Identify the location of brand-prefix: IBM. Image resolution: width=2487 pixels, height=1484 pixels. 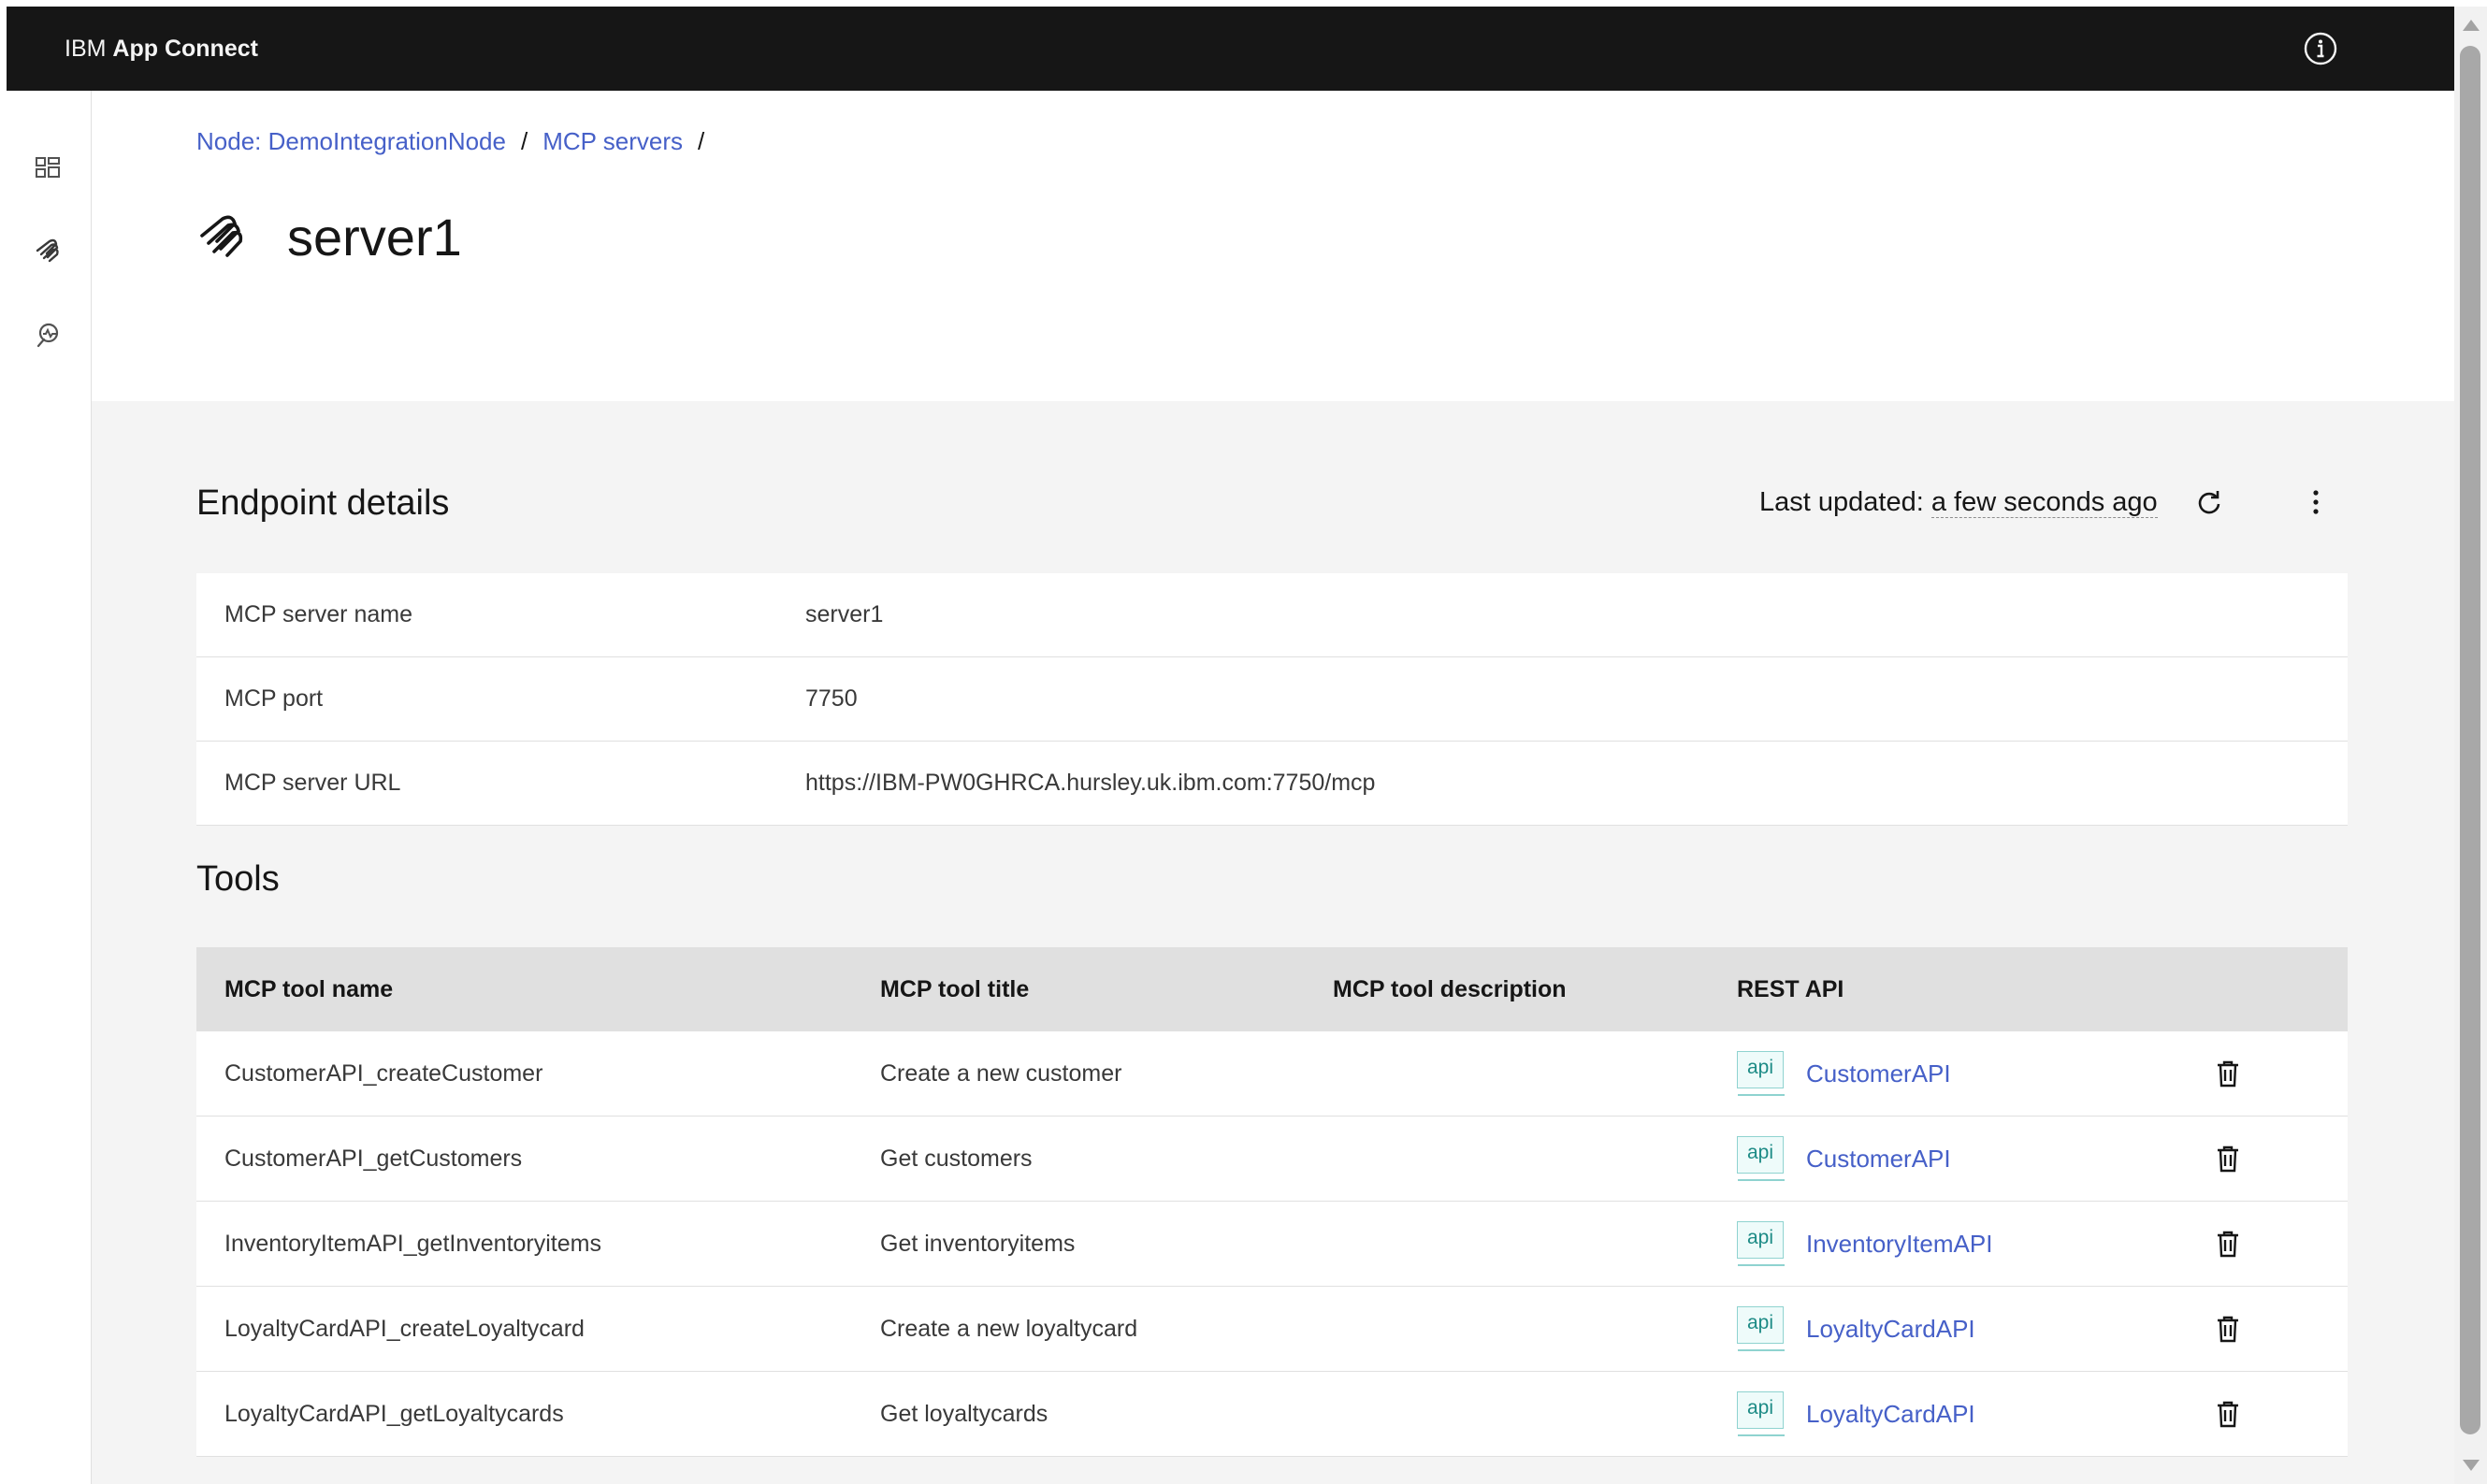
(86, 49).